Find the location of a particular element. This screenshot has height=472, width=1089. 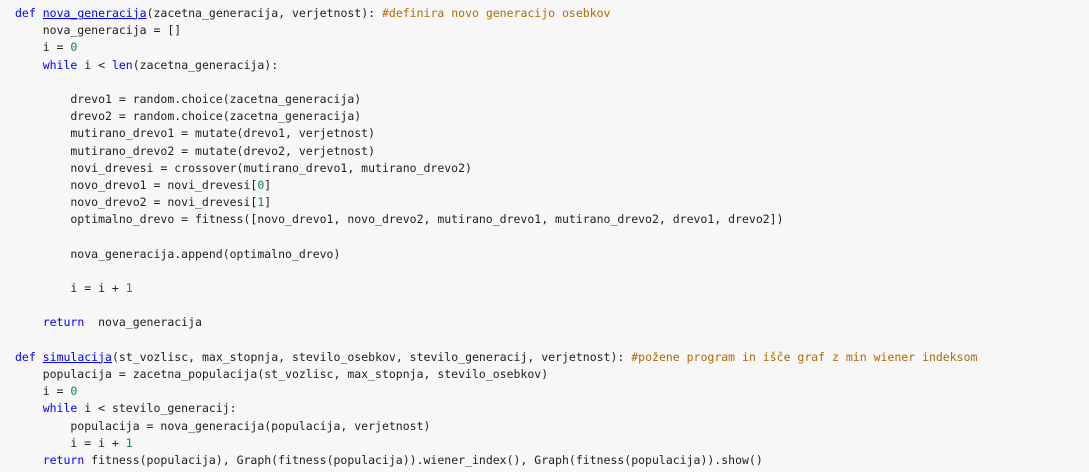

code-line: while i < len(zacetna_generacija): is located at coordinates (496, 65).